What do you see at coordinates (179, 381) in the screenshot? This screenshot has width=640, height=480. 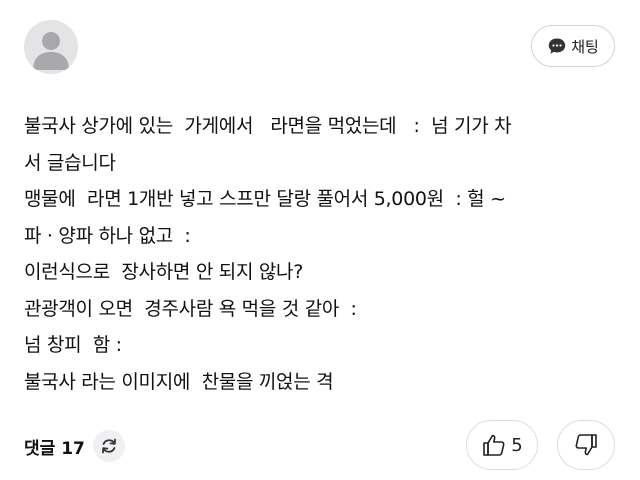 I see `post-line: 불국사 라는 이미지에 찬물을 끼얹는 격` at bounding box center [179, 381].